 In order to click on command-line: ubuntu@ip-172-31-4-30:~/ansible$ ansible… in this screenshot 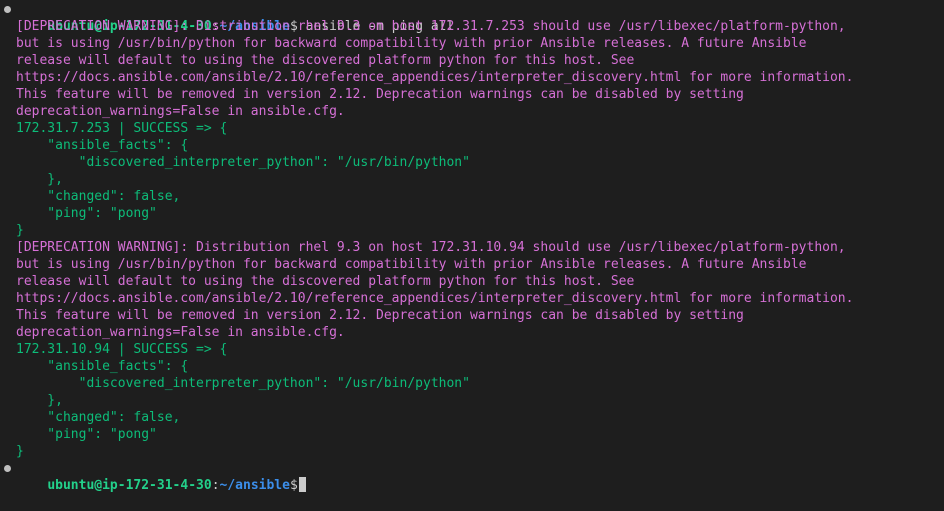, I will do `click(472, 17)`.